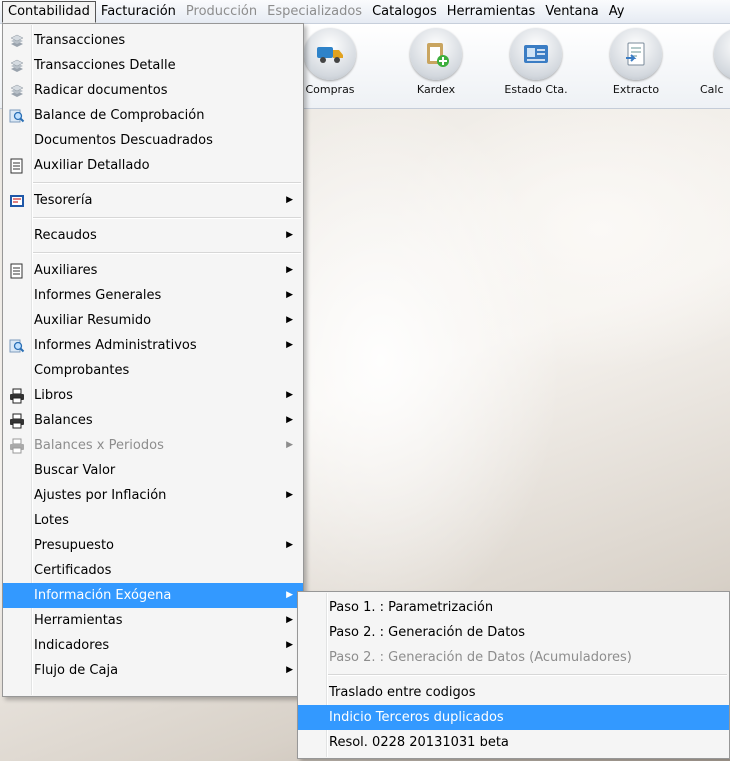 This screenshot has height=761, width=730. Describe the element at coordinates (153, 40) in the screenshot. I see `menu-item-transacciones: Transacciones` at that location.